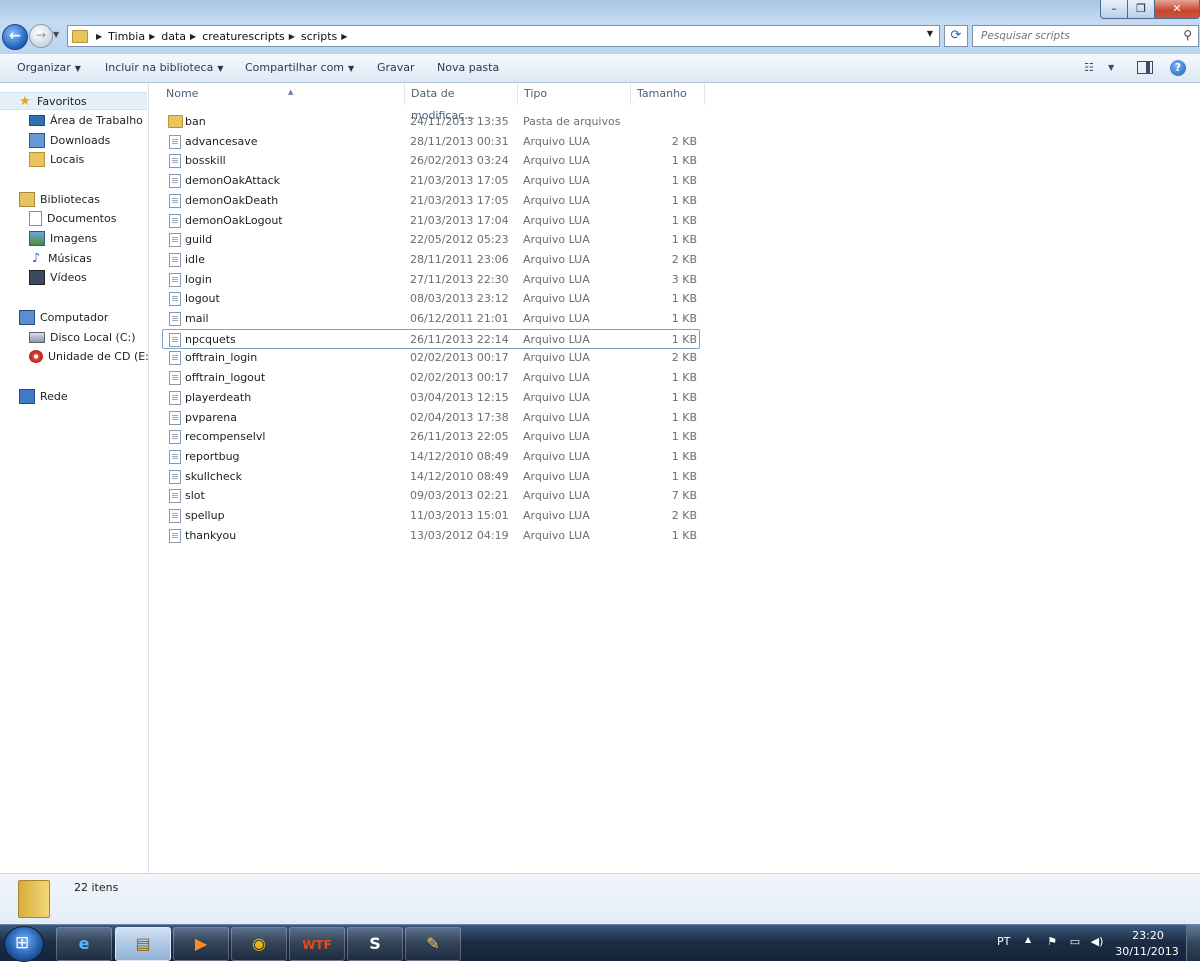  What do you see at coordinates (1003, 941) in the screenshot?
I see `language-indicator: PT` at bounding box center [1003, 941].